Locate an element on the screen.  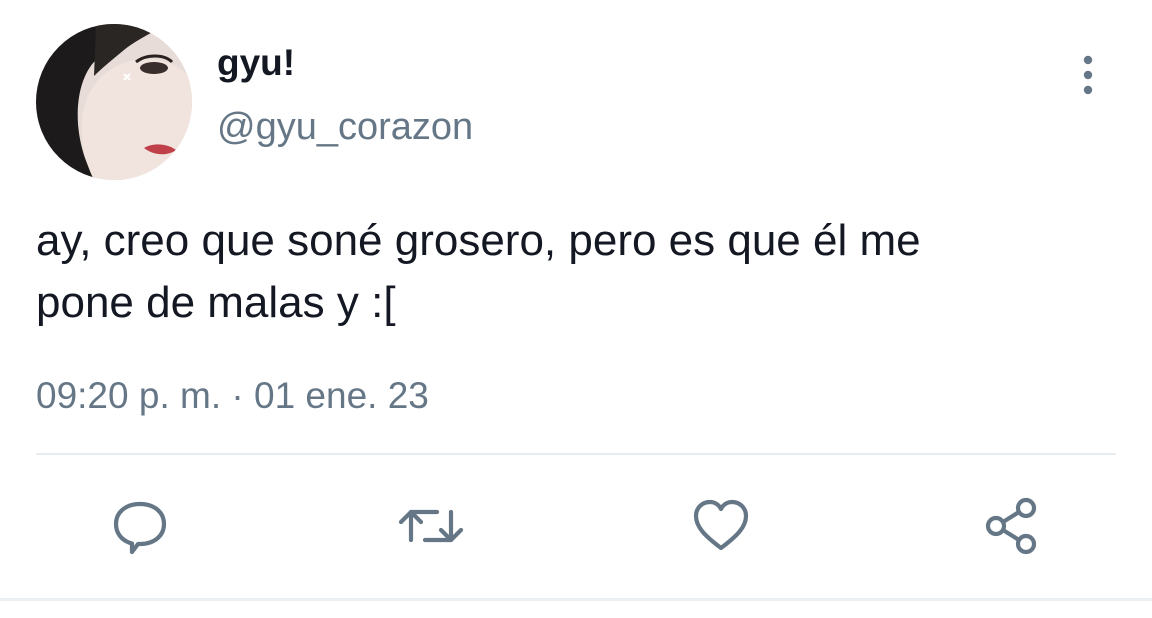
heart-icon is located at coordinates (721, 525).